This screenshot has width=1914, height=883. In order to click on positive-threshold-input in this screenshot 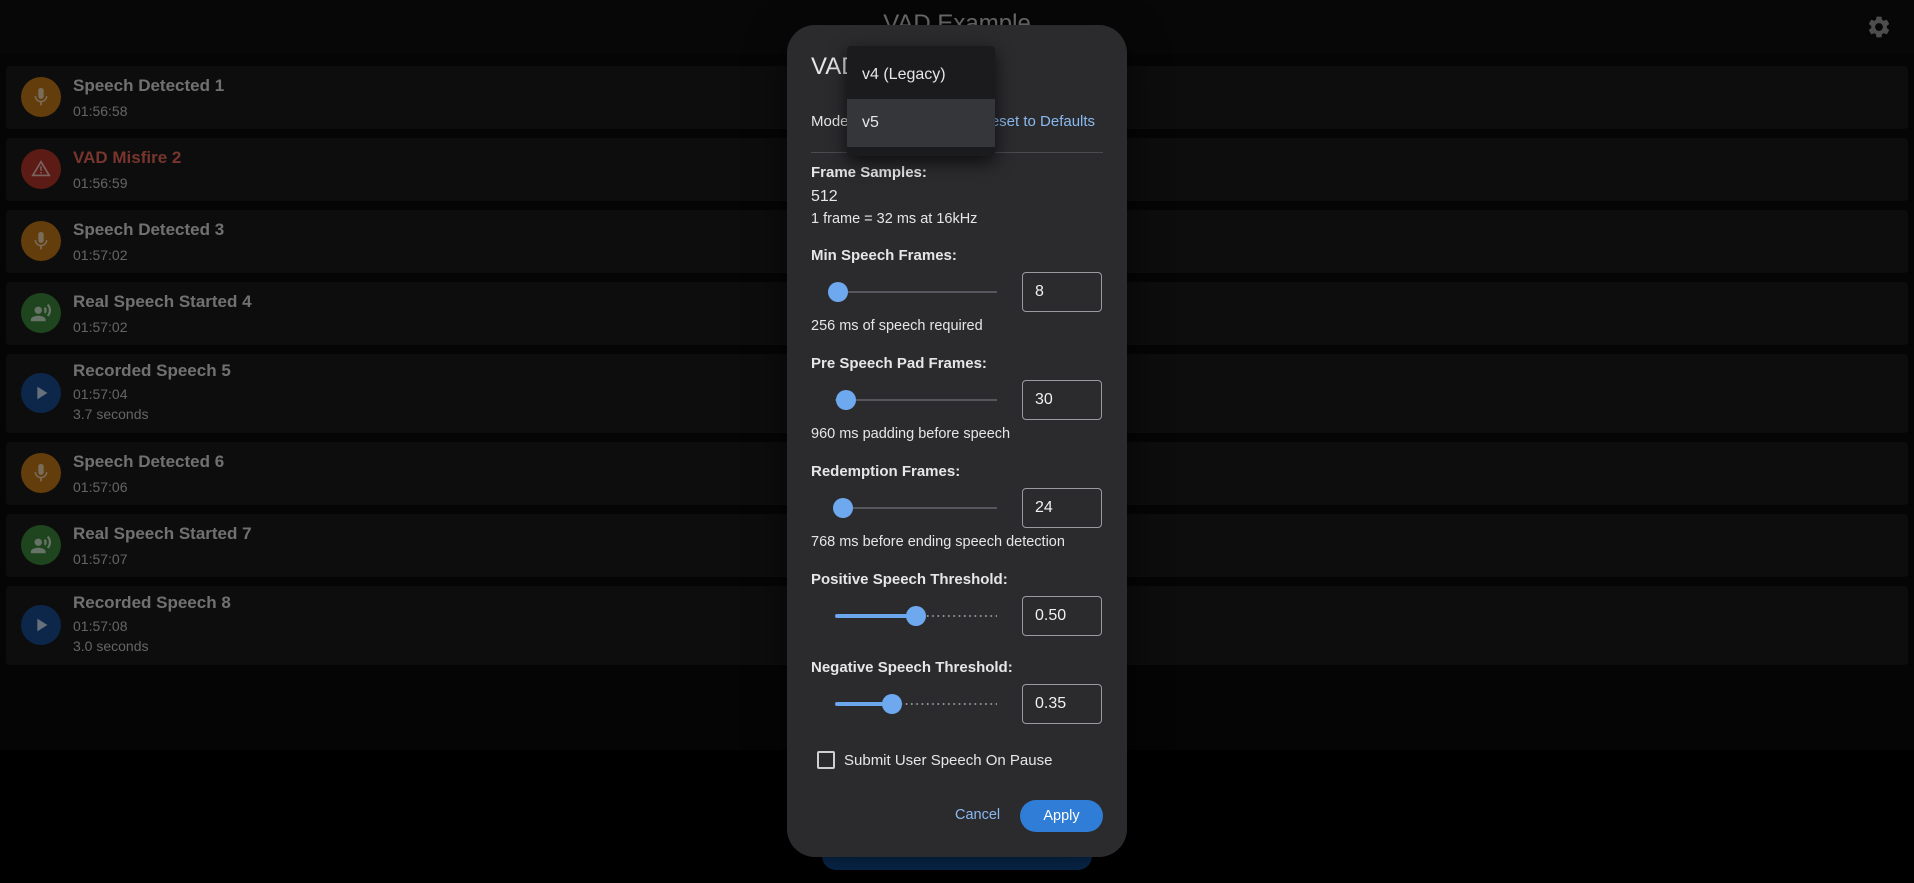, I will do `click(1062, 616)`.